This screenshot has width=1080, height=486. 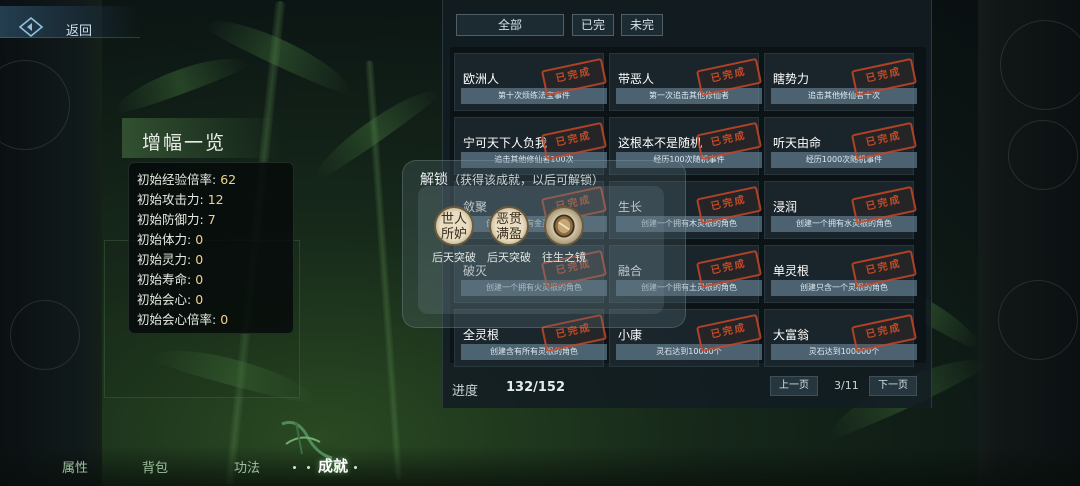 What do you see at coordinates (785, 207) in the screenshot?
I see `achievement-name: 浸润` at bounding box center [785, 207].